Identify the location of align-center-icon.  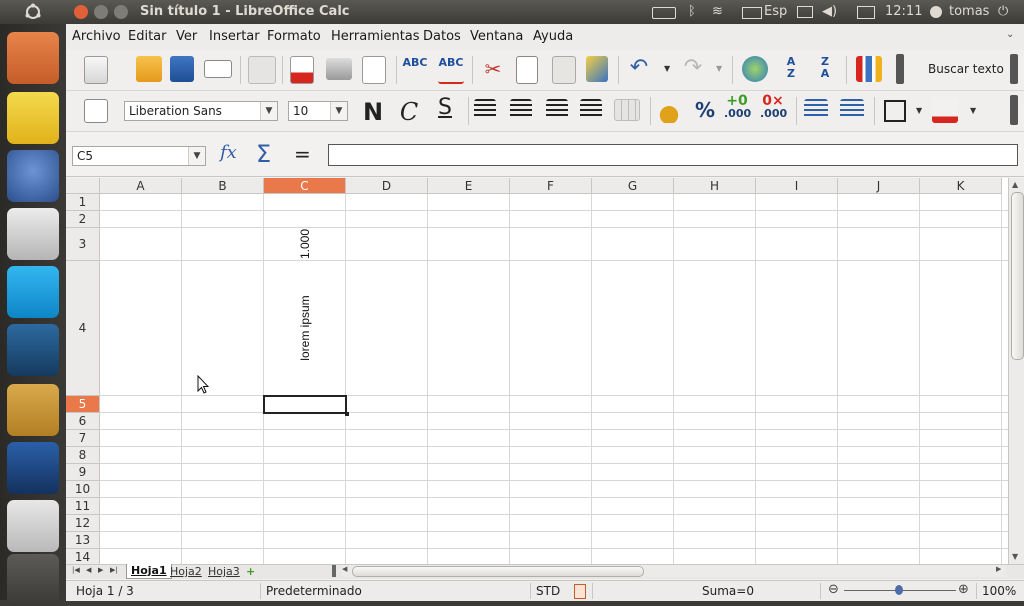
(521, 109).